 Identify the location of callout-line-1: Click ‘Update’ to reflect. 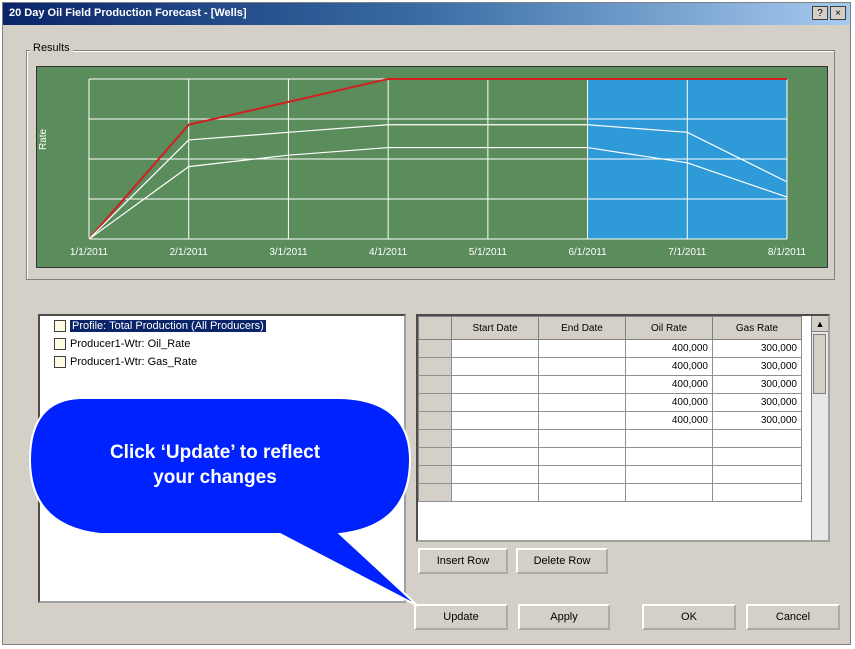
(215, 452).